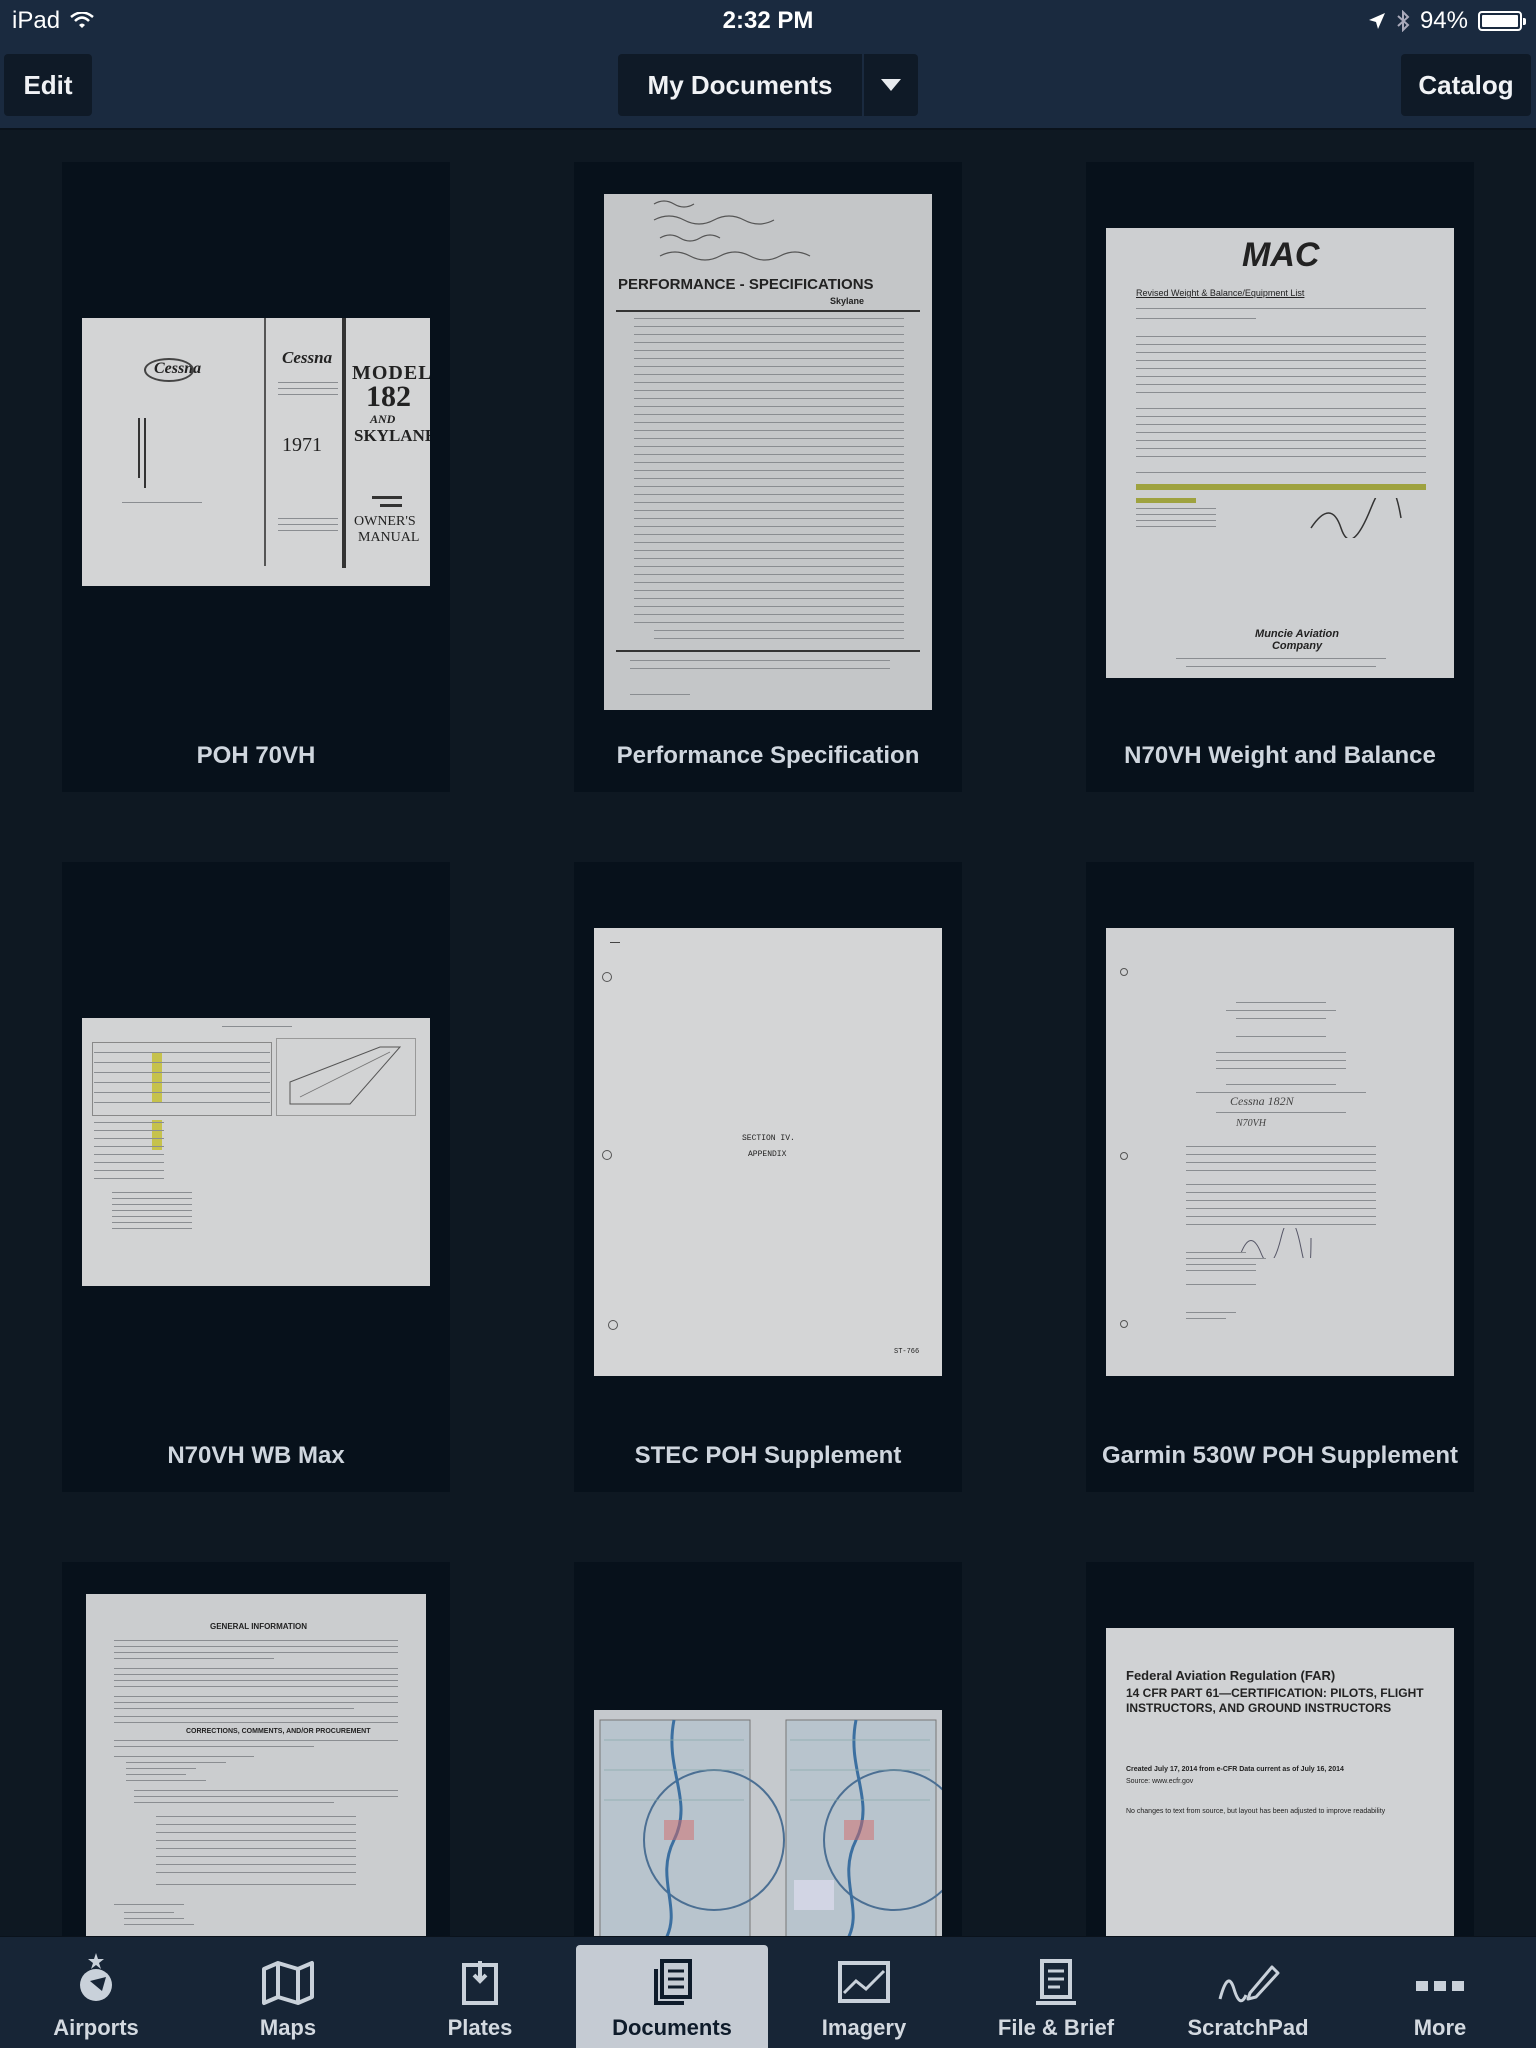  What do you see at coordinates (1466, 85) in the screenshot?
I see `catalog-button: Catalog` at bounding box center [1466, 85].